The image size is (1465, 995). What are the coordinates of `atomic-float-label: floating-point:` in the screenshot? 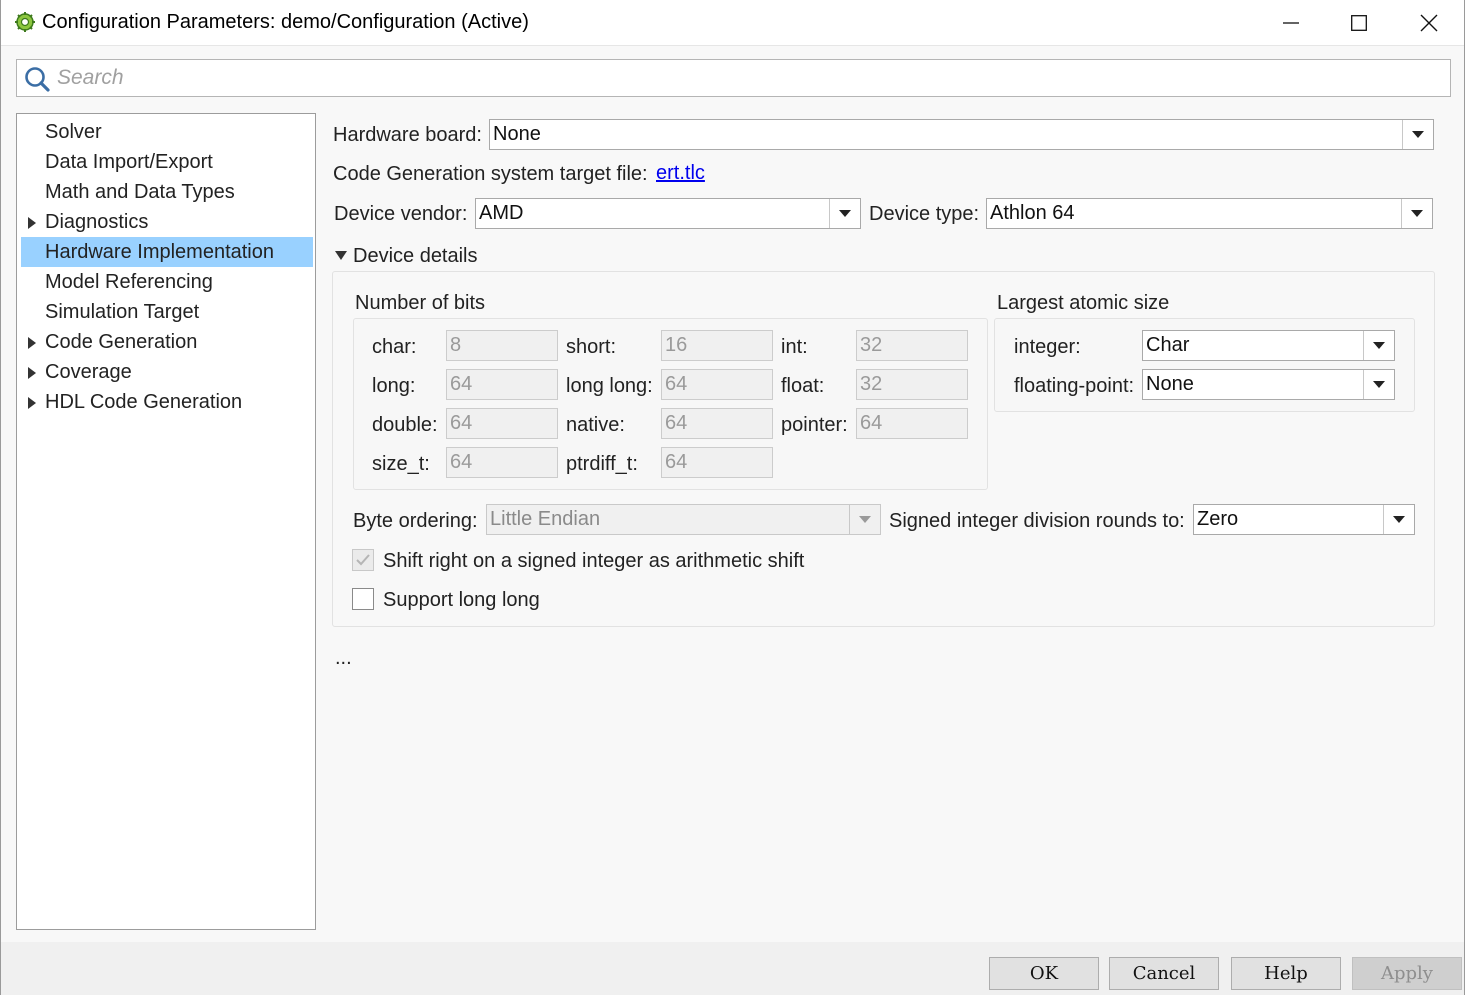 It's located at (1074, 386).